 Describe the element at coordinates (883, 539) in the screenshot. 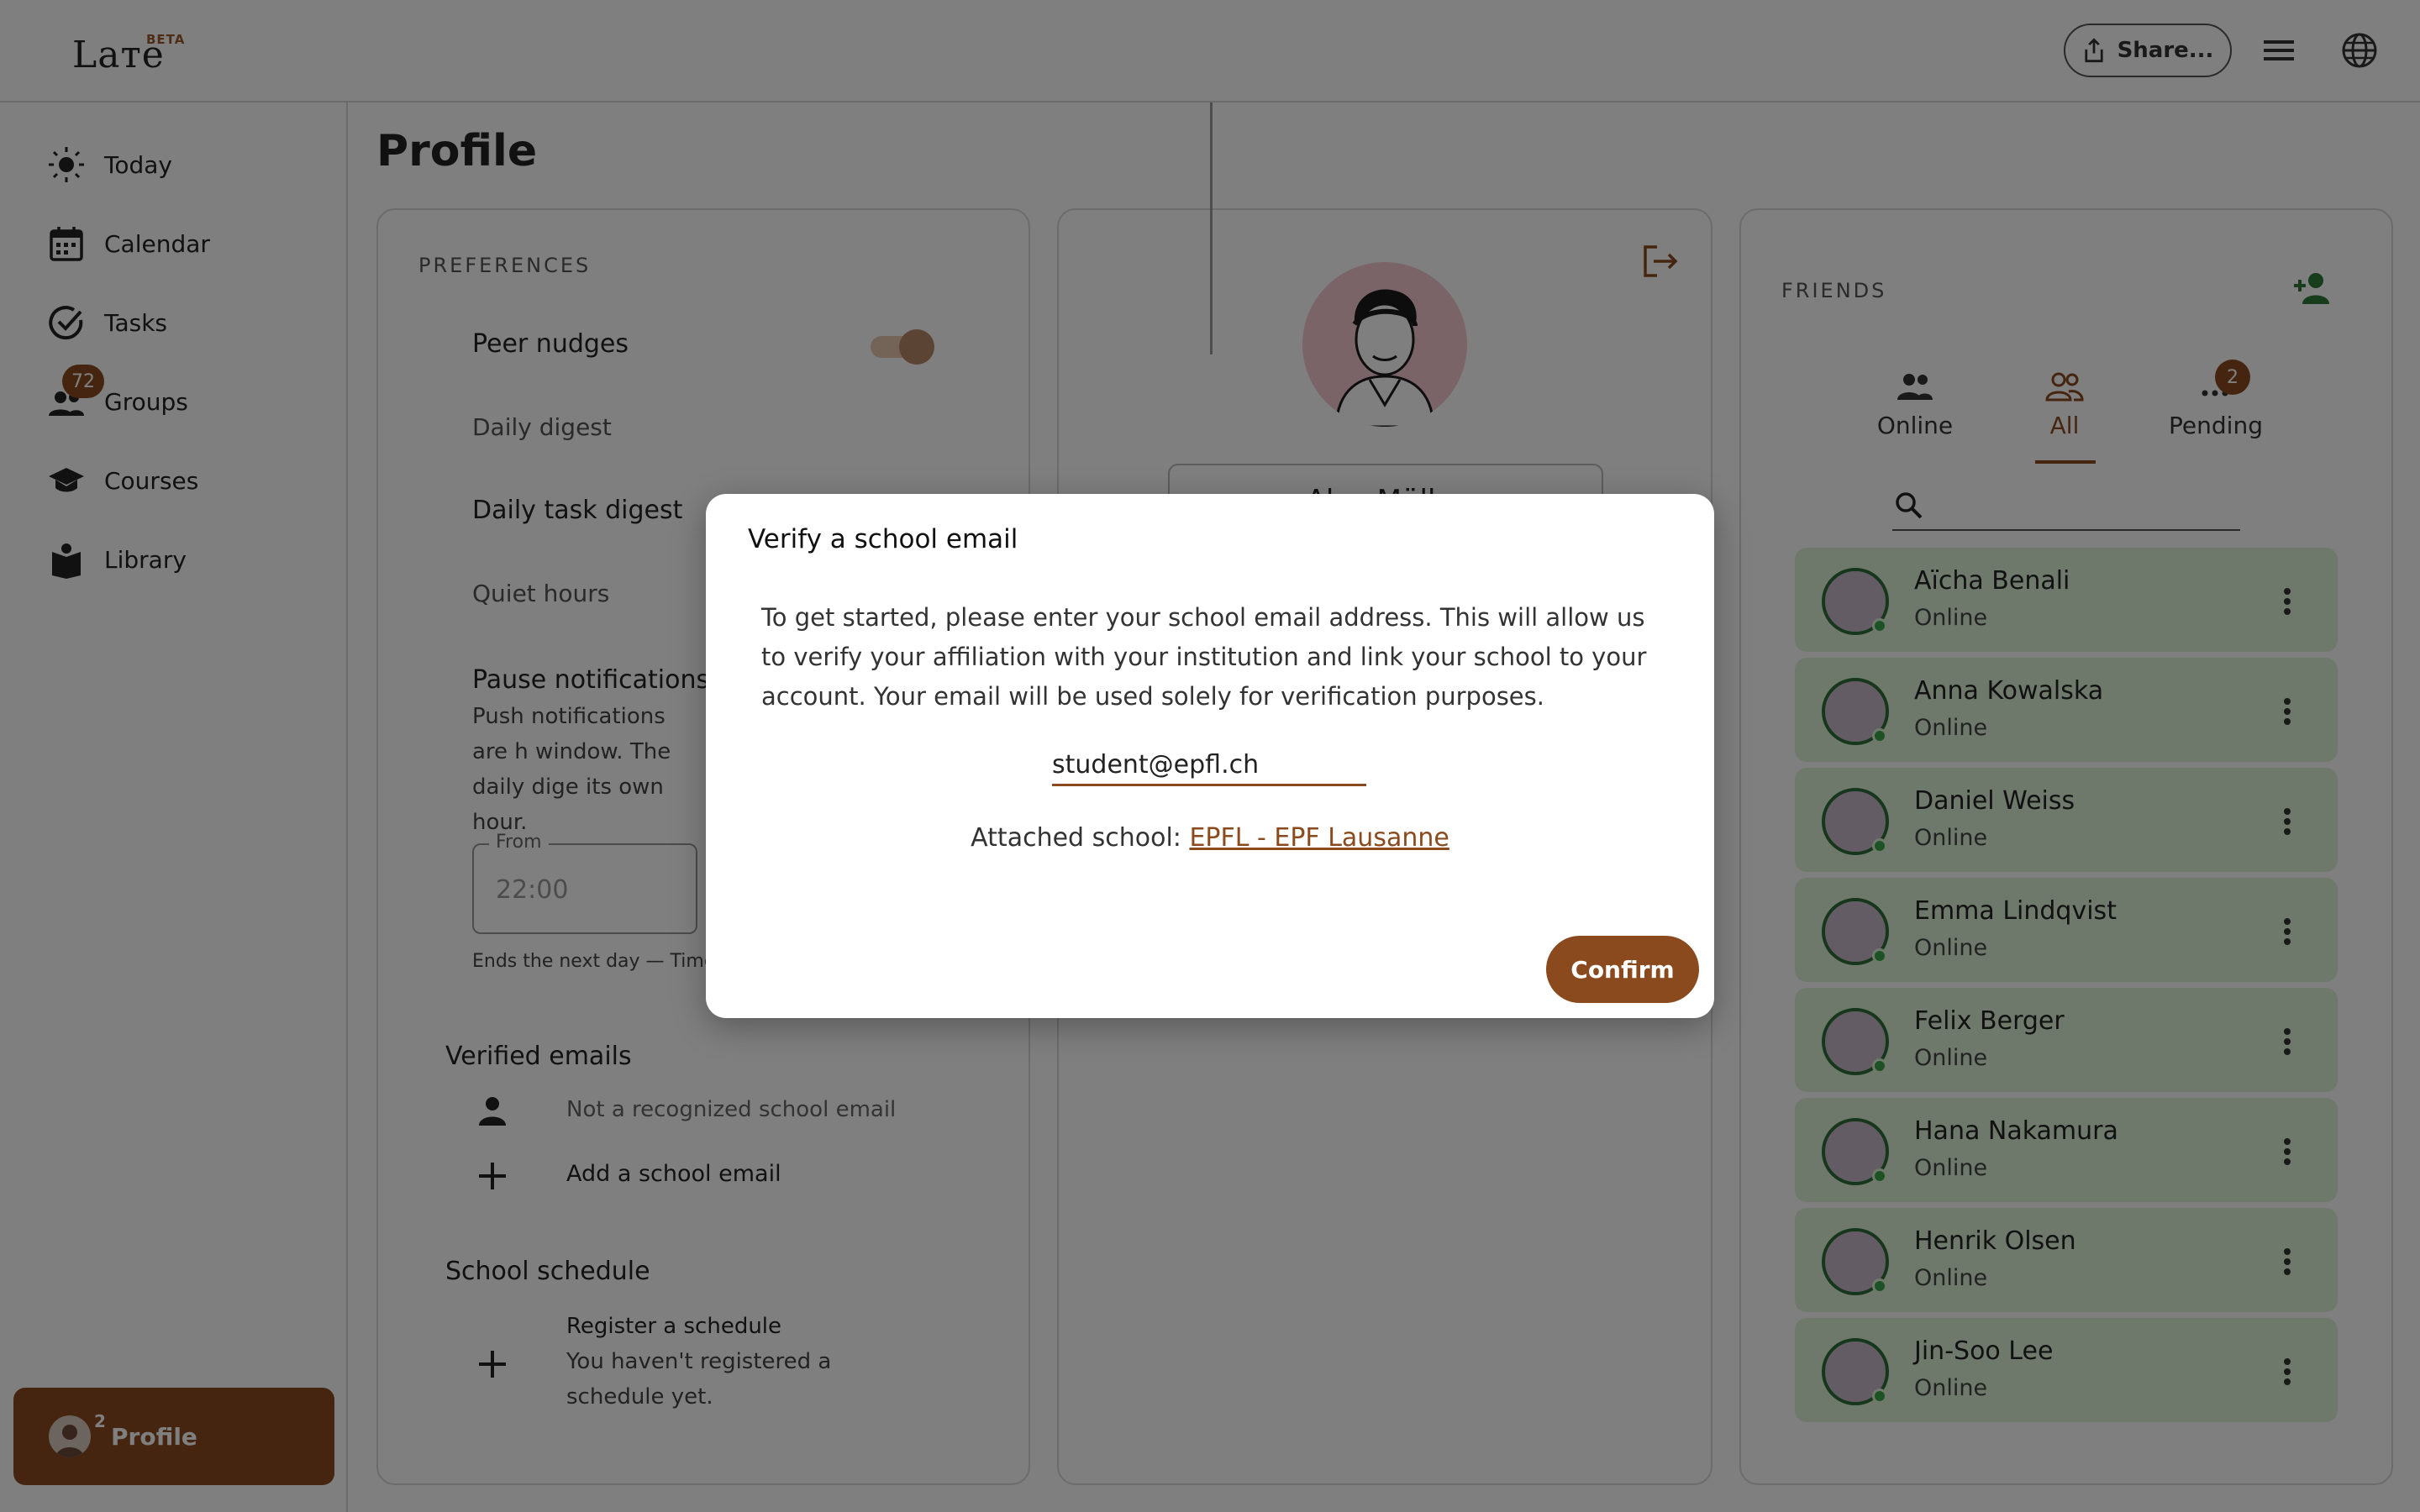

I see `dialog-title: Verify a school email` at that location.